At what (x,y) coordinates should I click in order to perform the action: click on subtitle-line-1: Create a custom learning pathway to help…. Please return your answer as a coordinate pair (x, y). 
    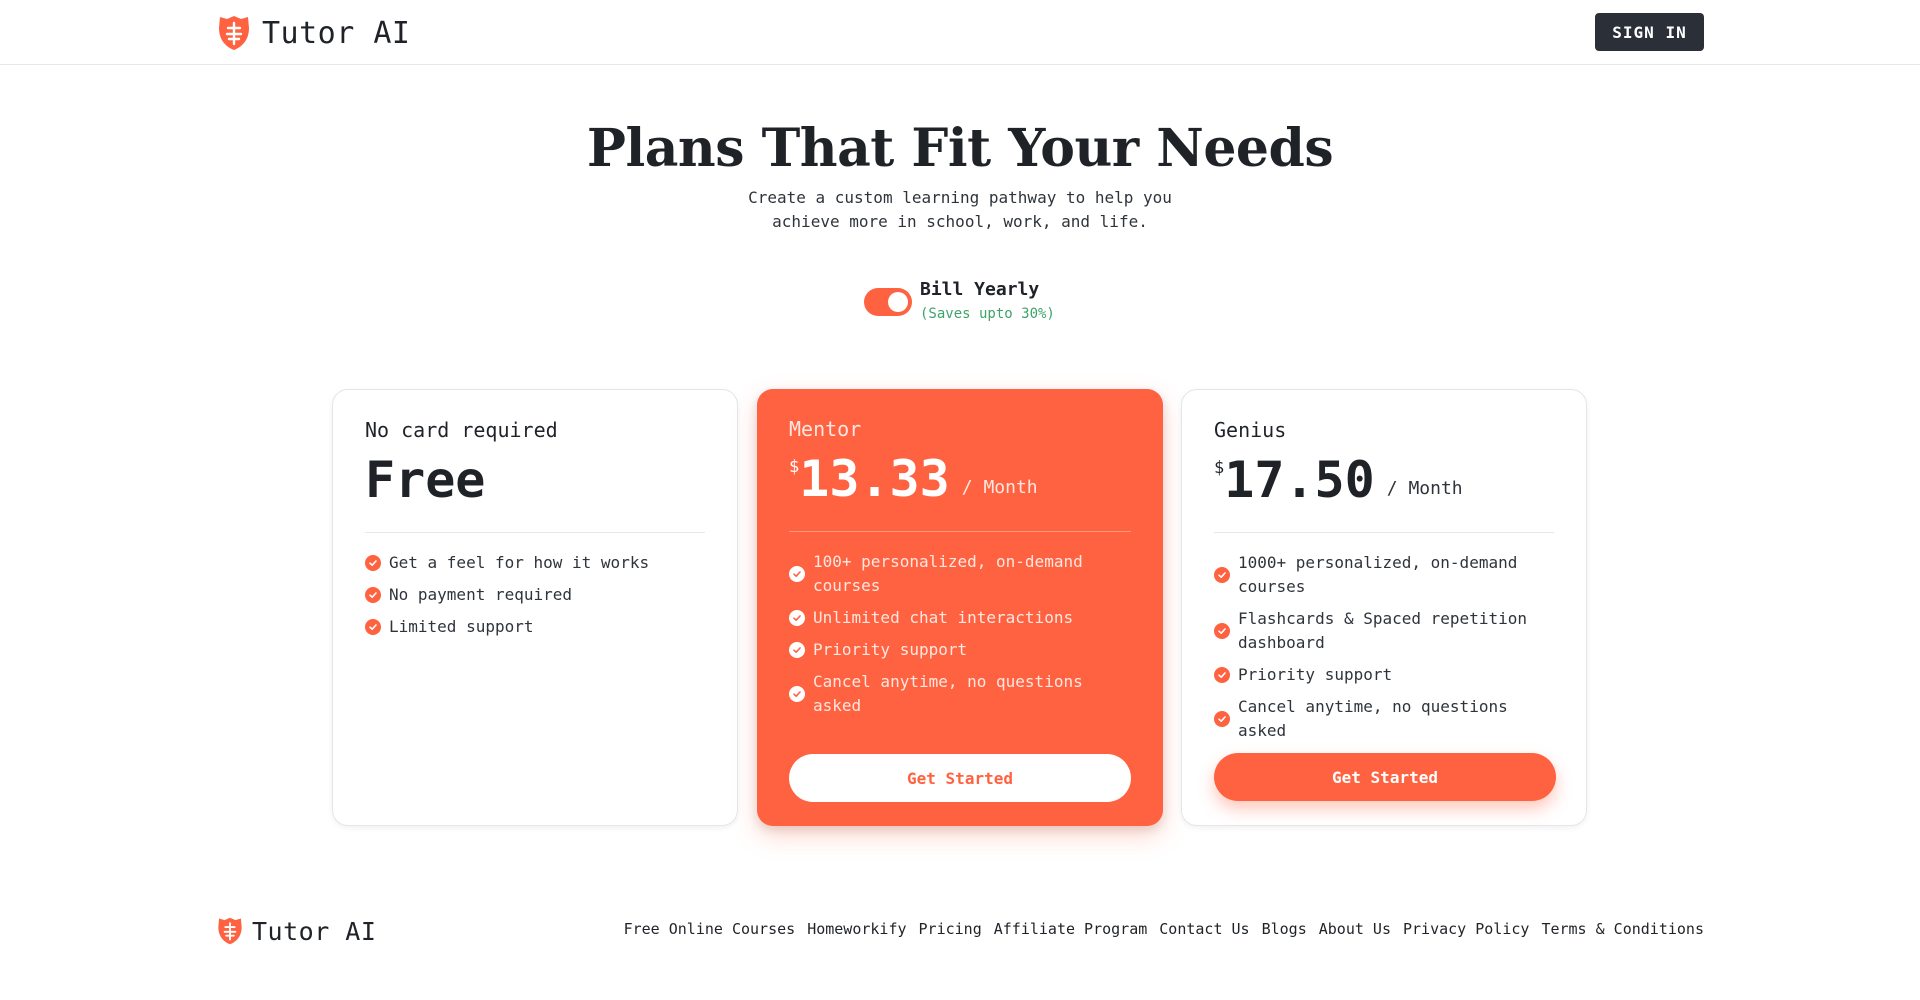
    Looking at the image, I should click on (960, 197).